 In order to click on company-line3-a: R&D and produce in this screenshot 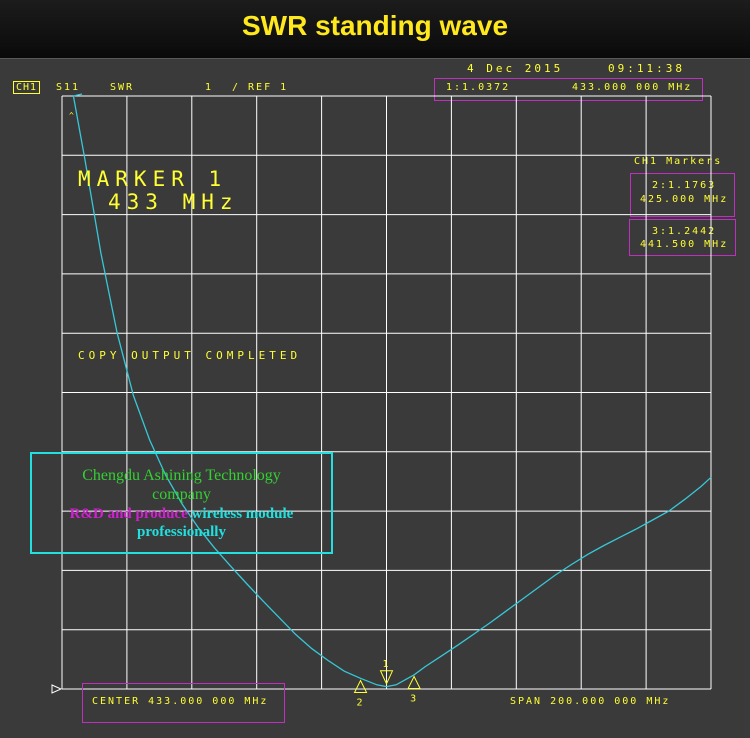, I will do `click(128, 514)`.